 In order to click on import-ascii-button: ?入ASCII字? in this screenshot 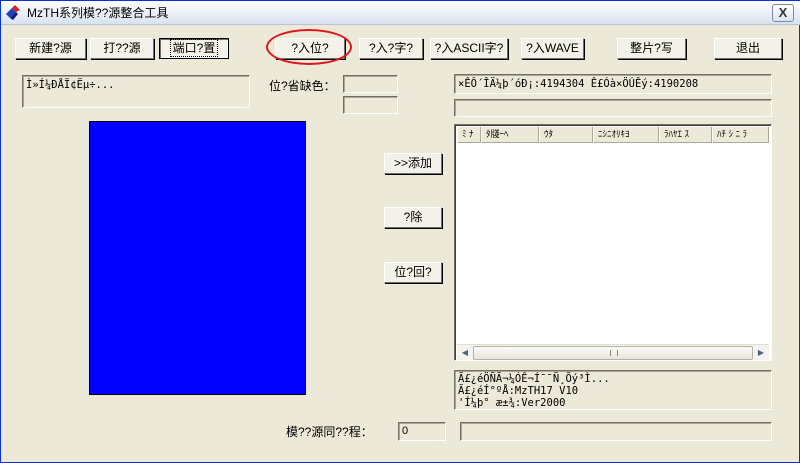, I will do `click(469, 48)`.